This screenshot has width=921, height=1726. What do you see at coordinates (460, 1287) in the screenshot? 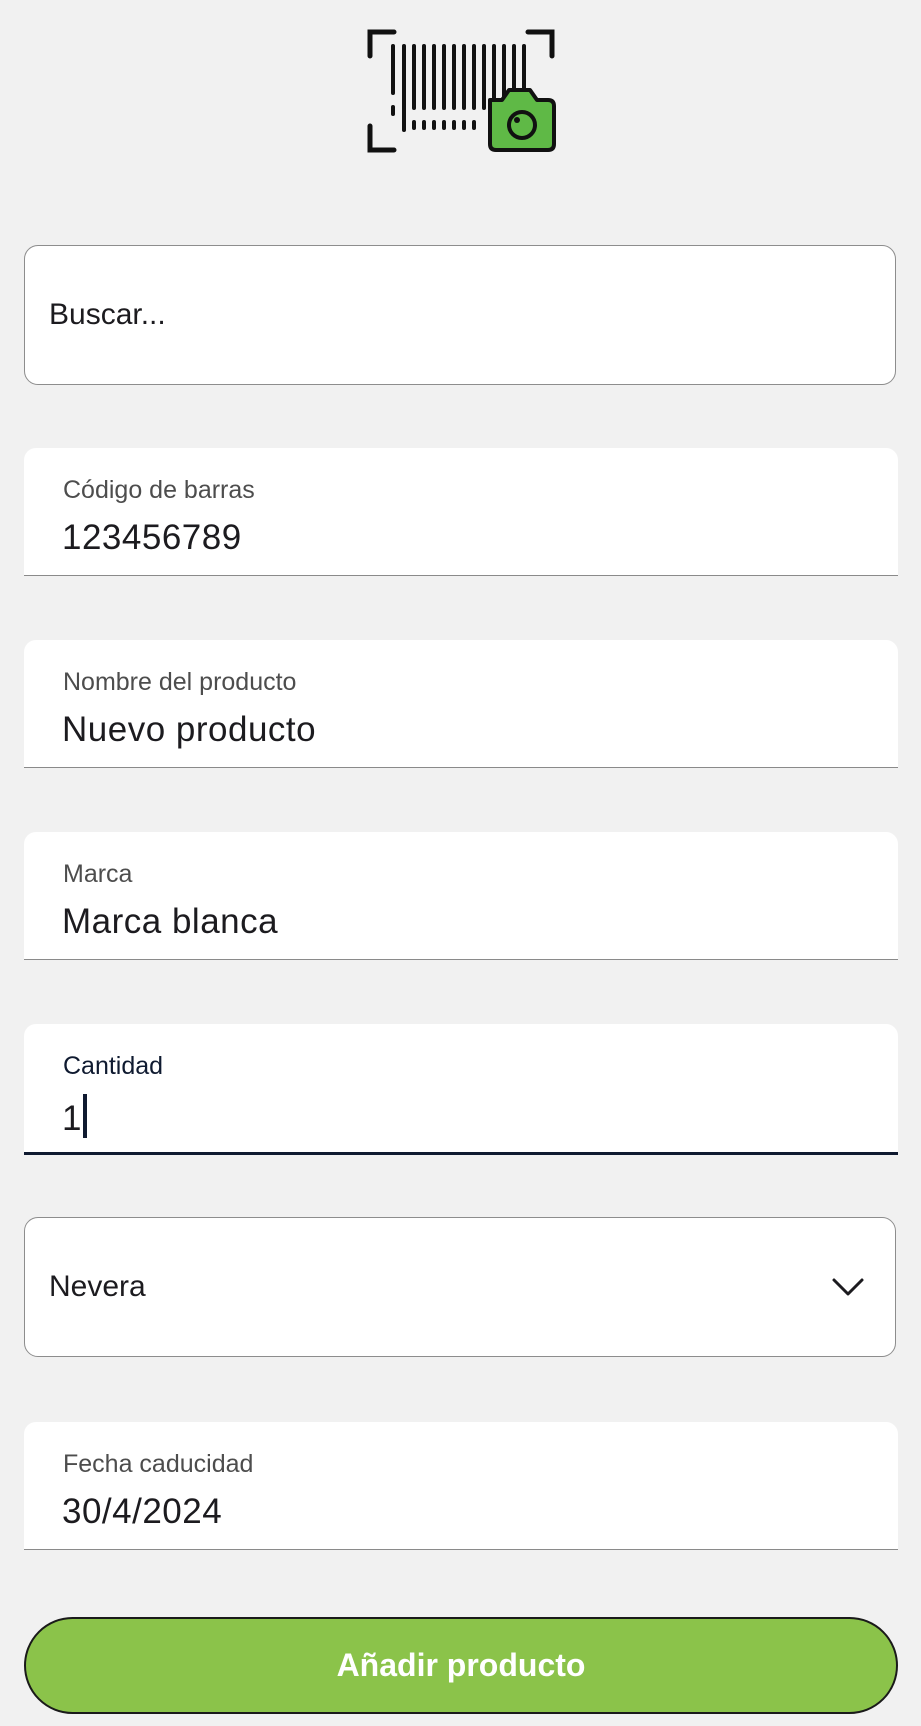
I see `location-select: Nevera` at bounding box center [460, 1287].